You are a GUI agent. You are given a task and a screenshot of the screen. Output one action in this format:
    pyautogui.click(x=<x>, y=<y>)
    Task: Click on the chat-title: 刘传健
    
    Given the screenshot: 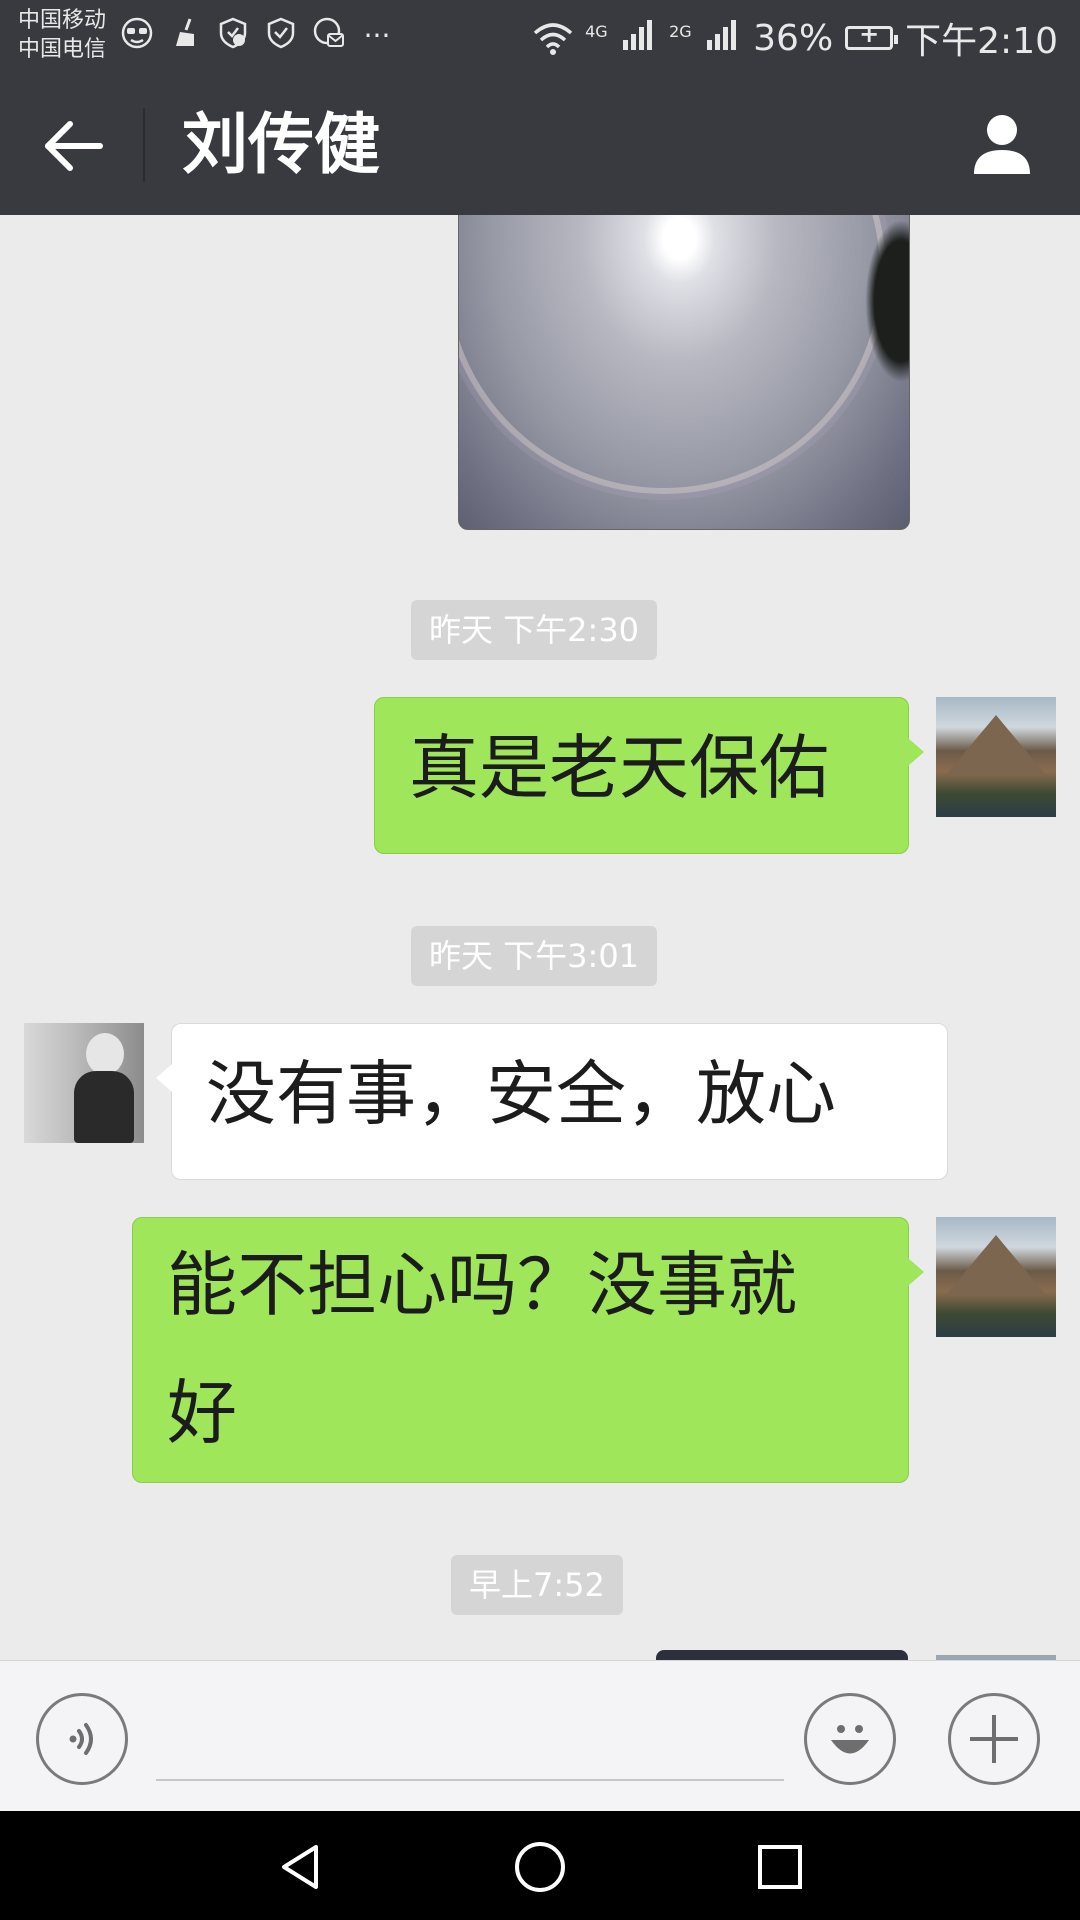 What is the action you would take?
    pyautogui.click(x=281, y=144)
    